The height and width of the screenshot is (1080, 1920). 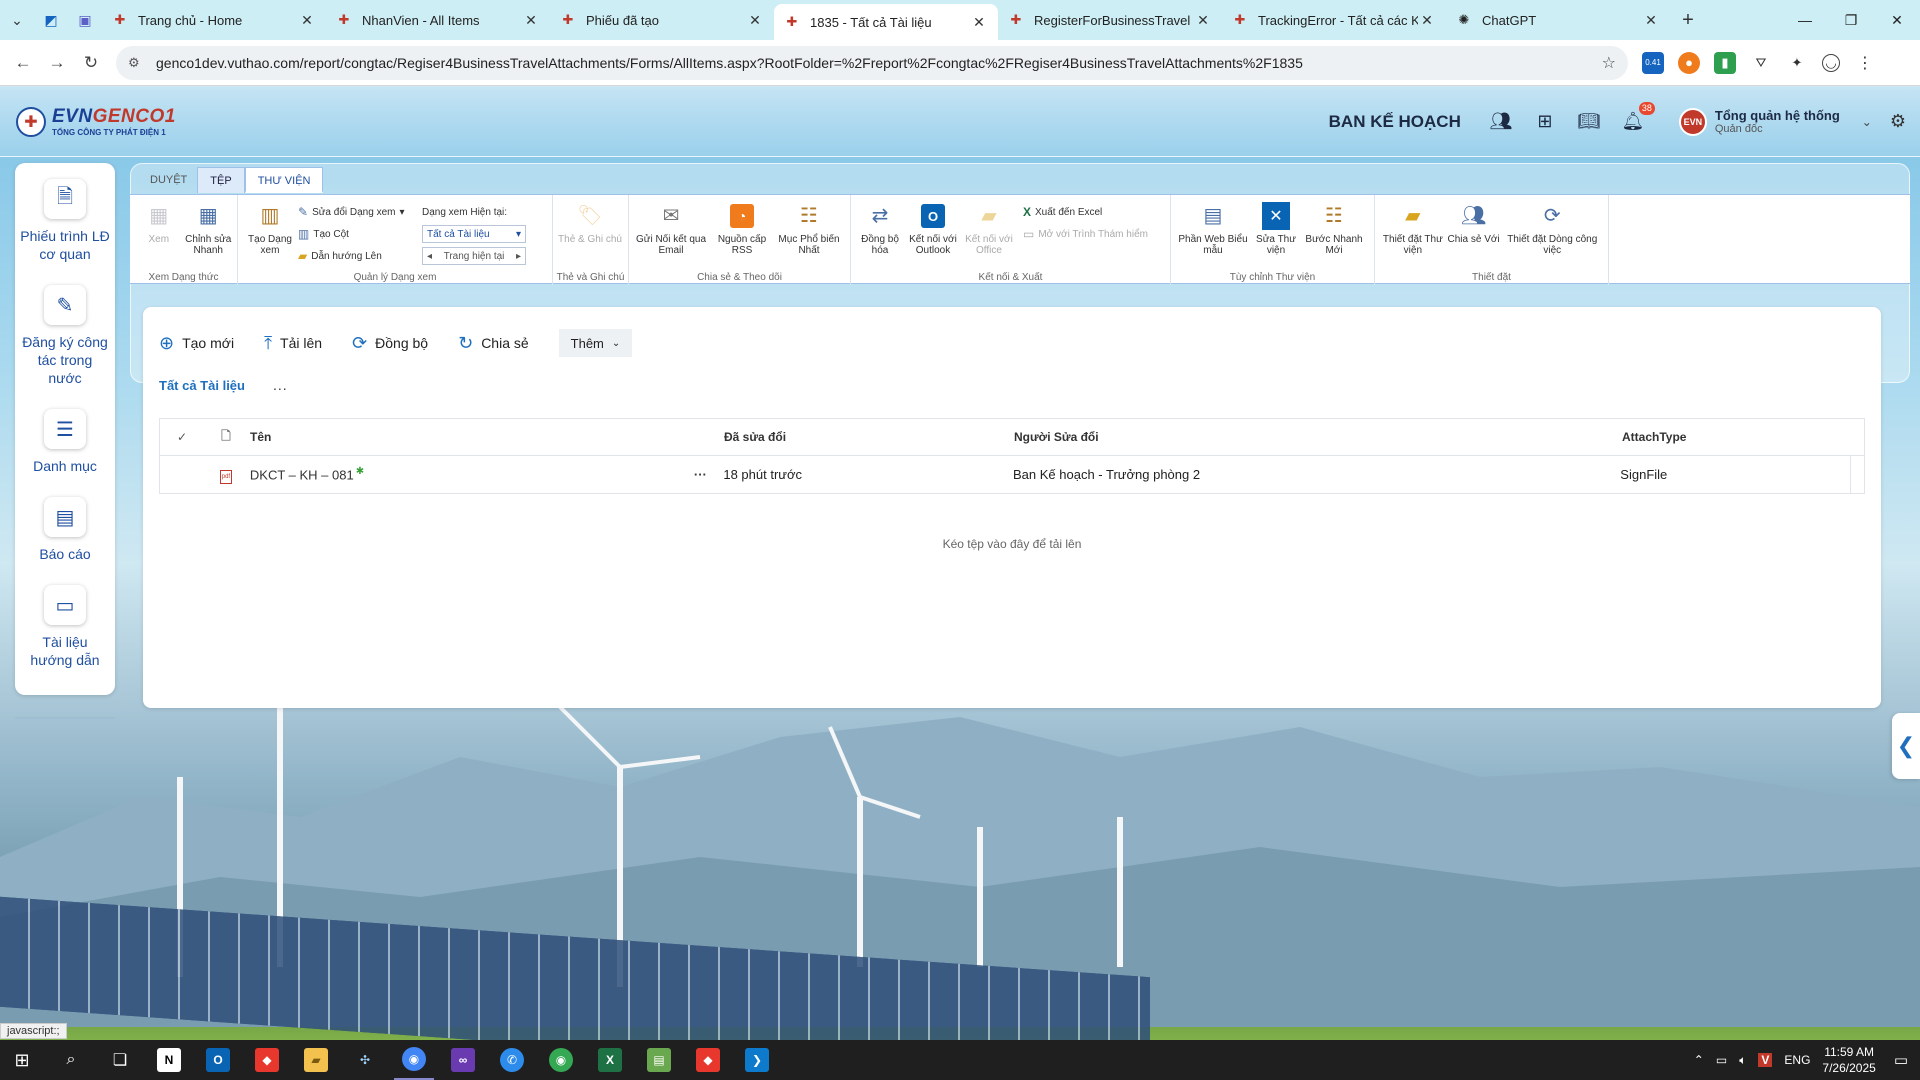 What do you see at coordinates (1831, 62) in the screenshot?
I see `profile-icon: ◡` at bounding box center [1831, 62].